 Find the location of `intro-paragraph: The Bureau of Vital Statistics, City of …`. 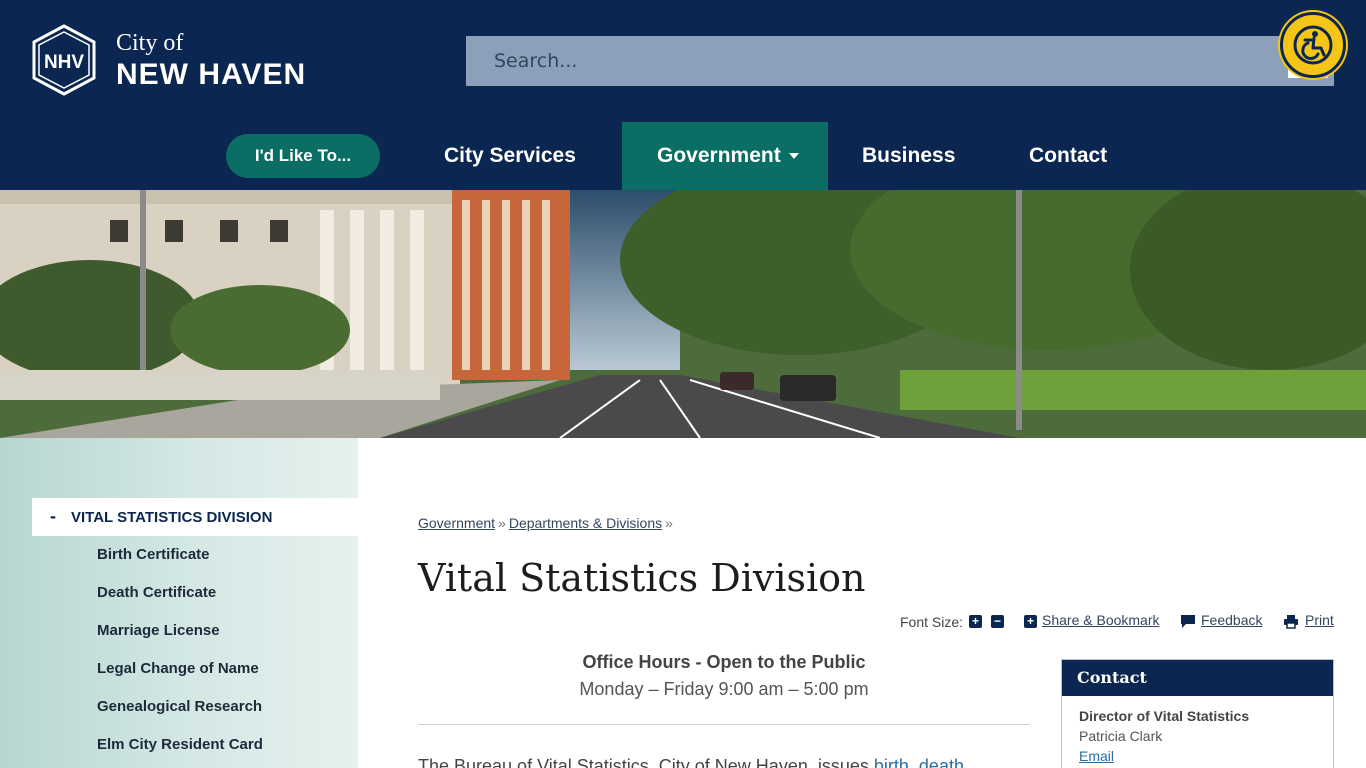

intro-paragraph: The Bureau of Vital Statistics, City of … is located at coordinates (724, 762).